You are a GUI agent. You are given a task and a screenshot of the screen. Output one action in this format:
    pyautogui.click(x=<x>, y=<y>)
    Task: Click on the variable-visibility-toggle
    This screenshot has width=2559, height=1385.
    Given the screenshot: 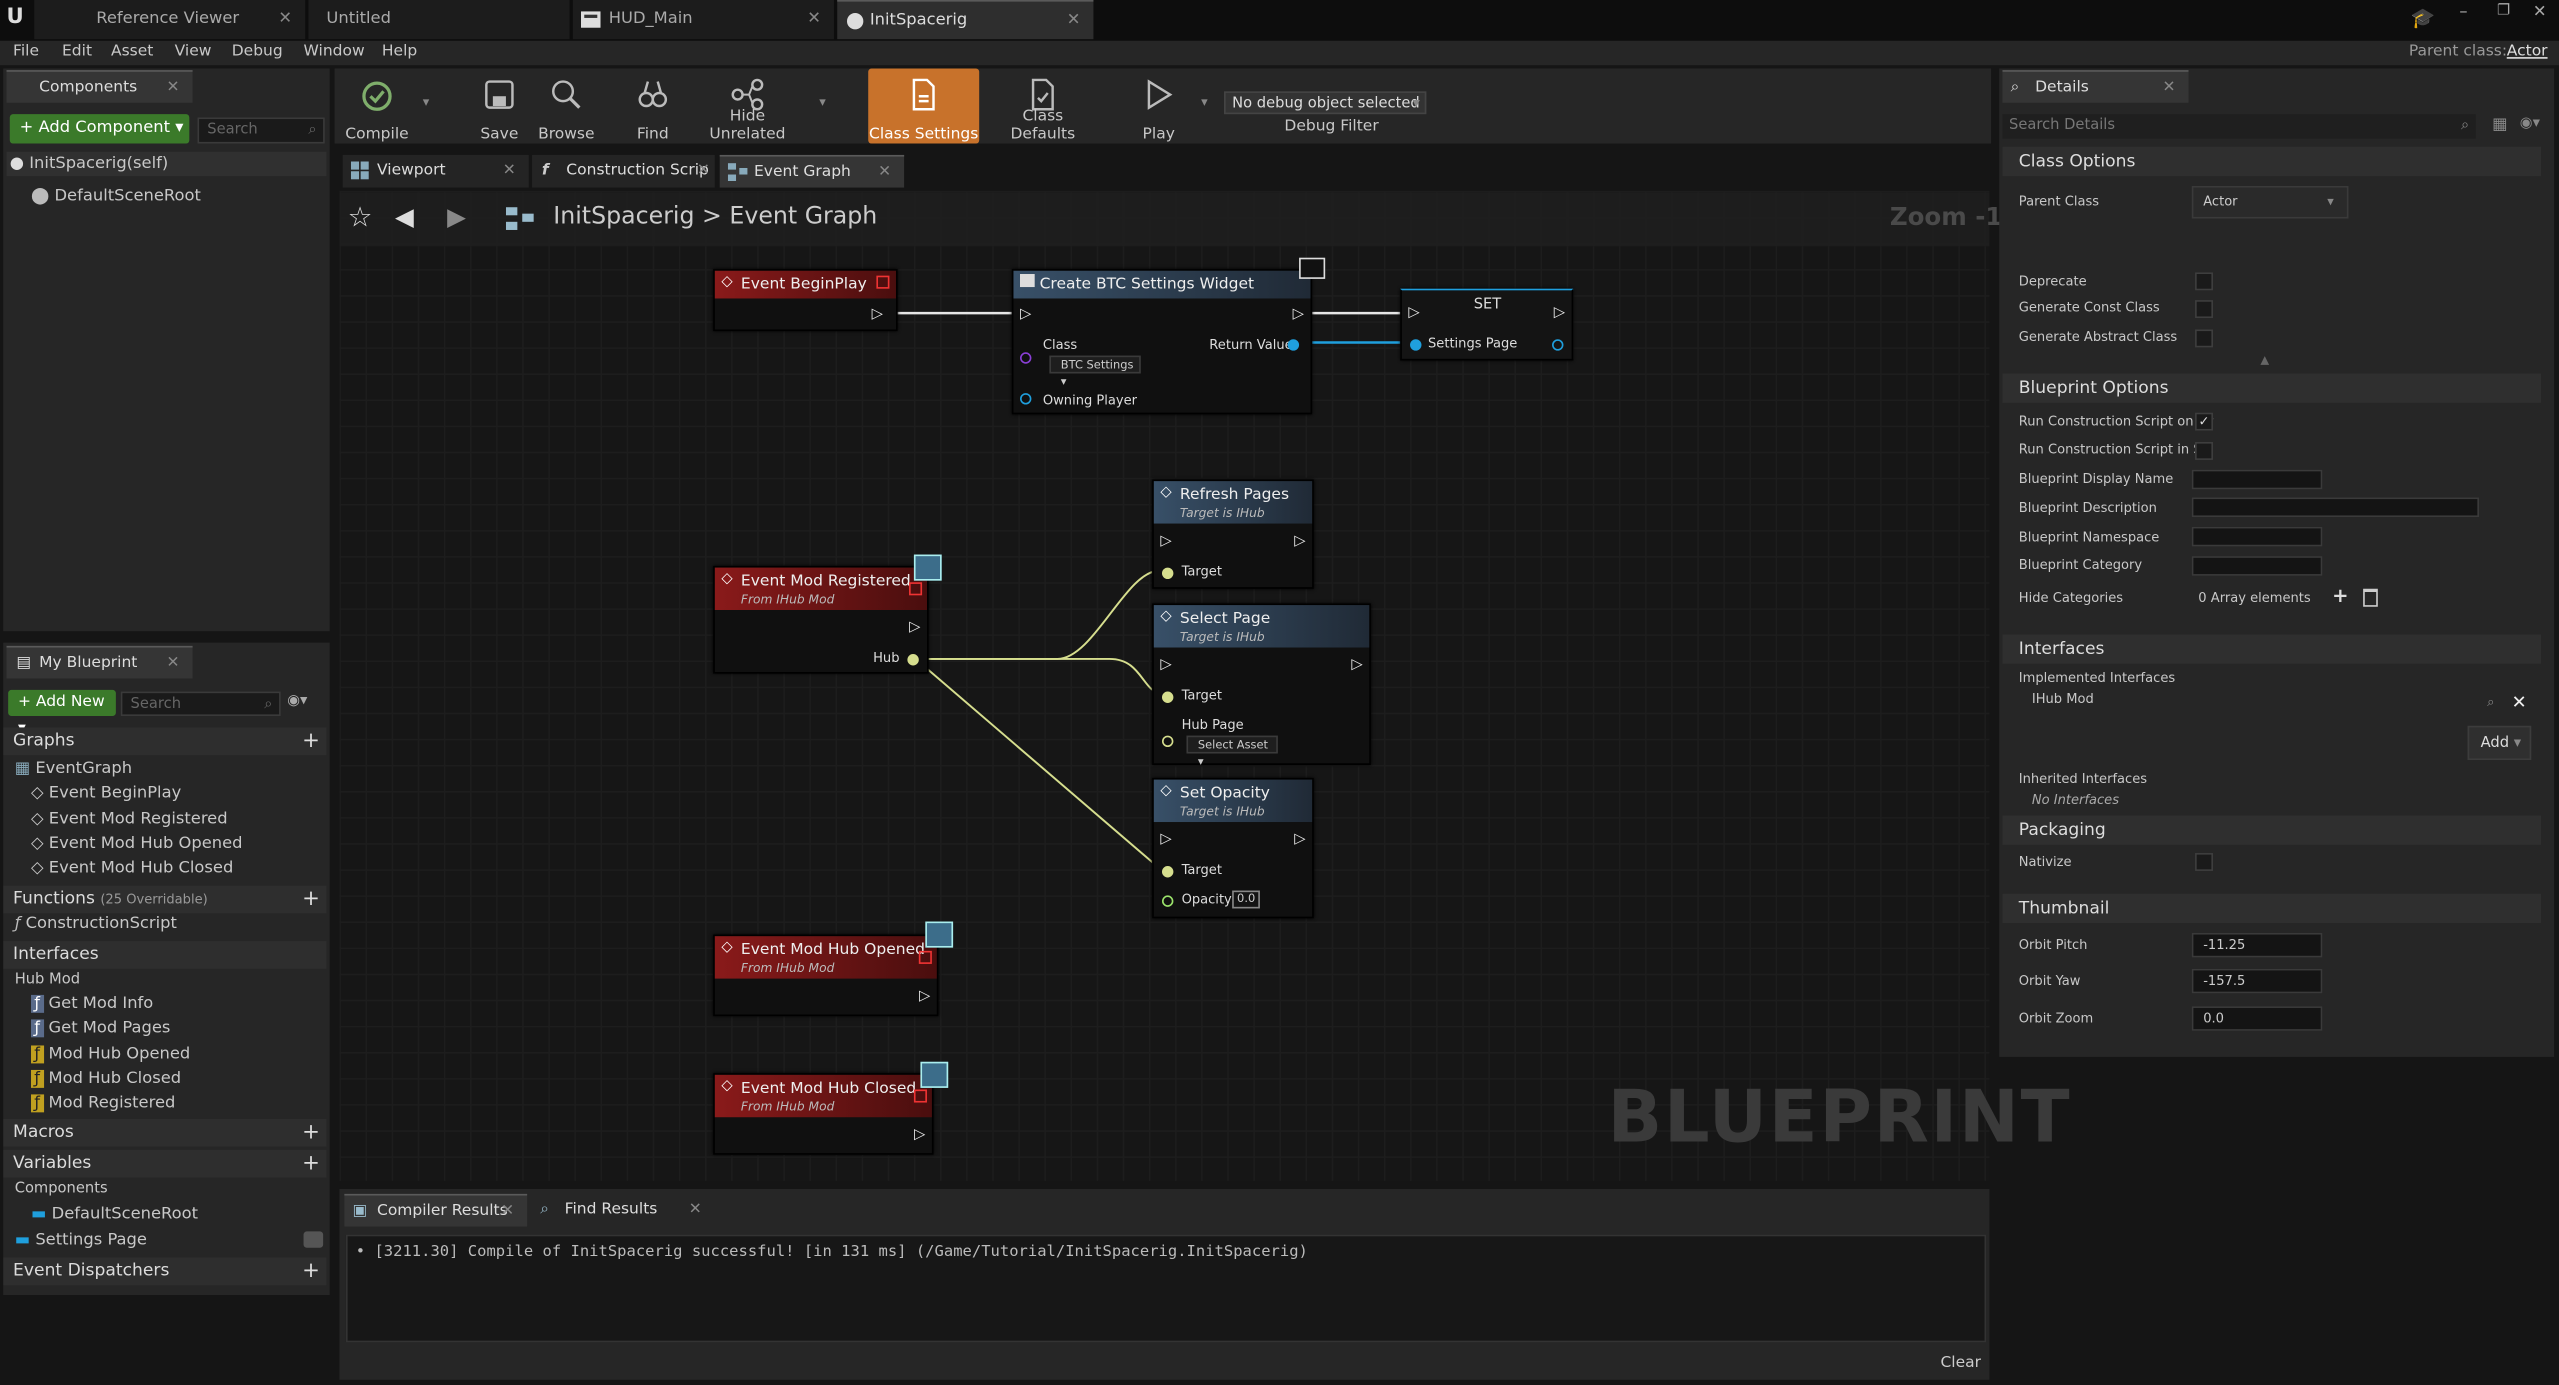 What is the action you would take?
    pyautogui.click(x=313, y=1239)
    